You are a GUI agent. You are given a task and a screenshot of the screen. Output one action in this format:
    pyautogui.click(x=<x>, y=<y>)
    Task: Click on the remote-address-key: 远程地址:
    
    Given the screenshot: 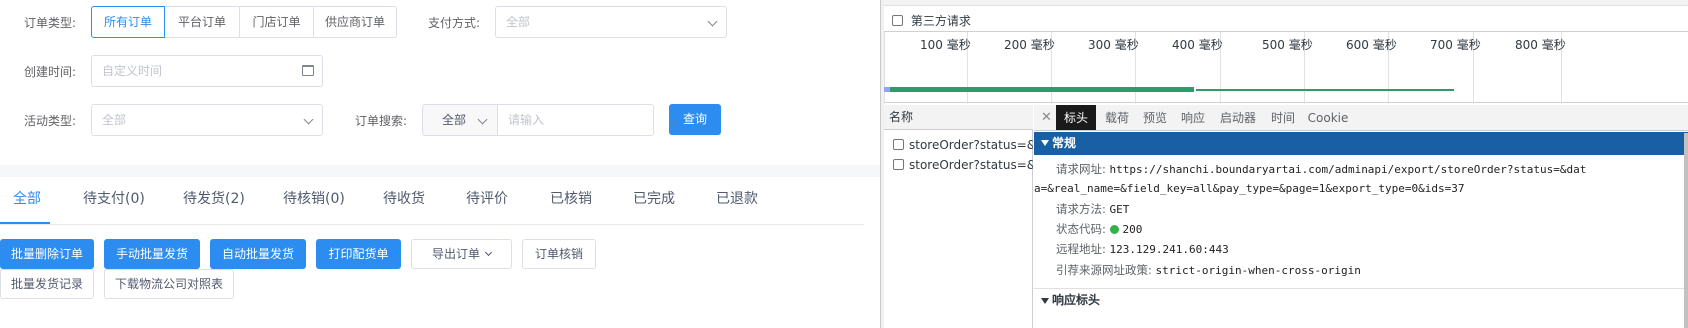 What is the action you would take?
    pyautogui.click(x=1081, y=249)
    